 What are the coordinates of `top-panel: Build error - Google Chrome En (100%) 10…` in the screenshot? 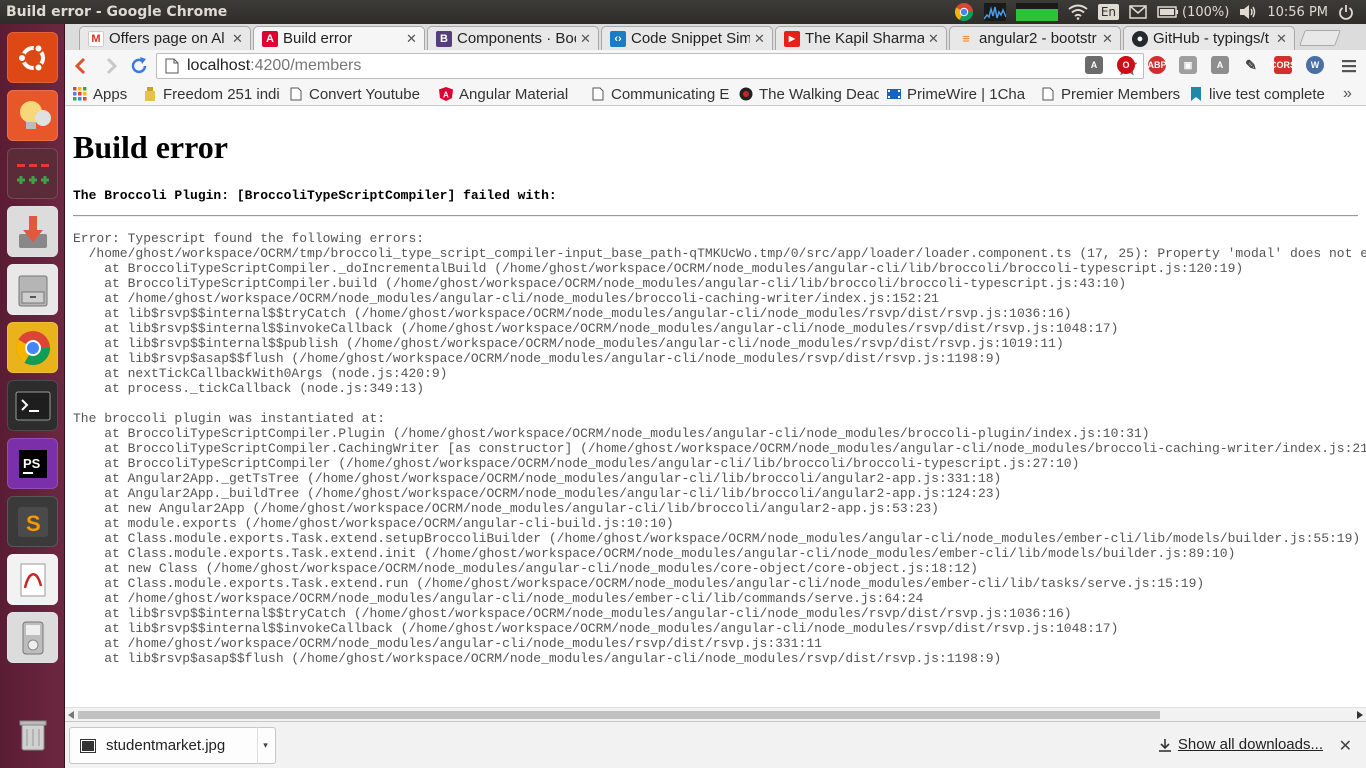 It's located at (683, 12).